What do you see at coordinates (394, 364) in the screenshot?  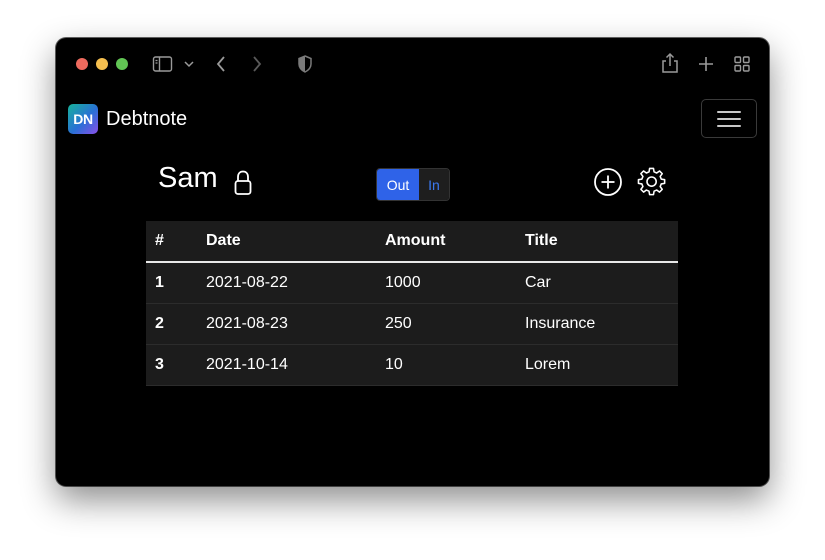 I see `row-amount: 10` at bounding box center [394, 364].